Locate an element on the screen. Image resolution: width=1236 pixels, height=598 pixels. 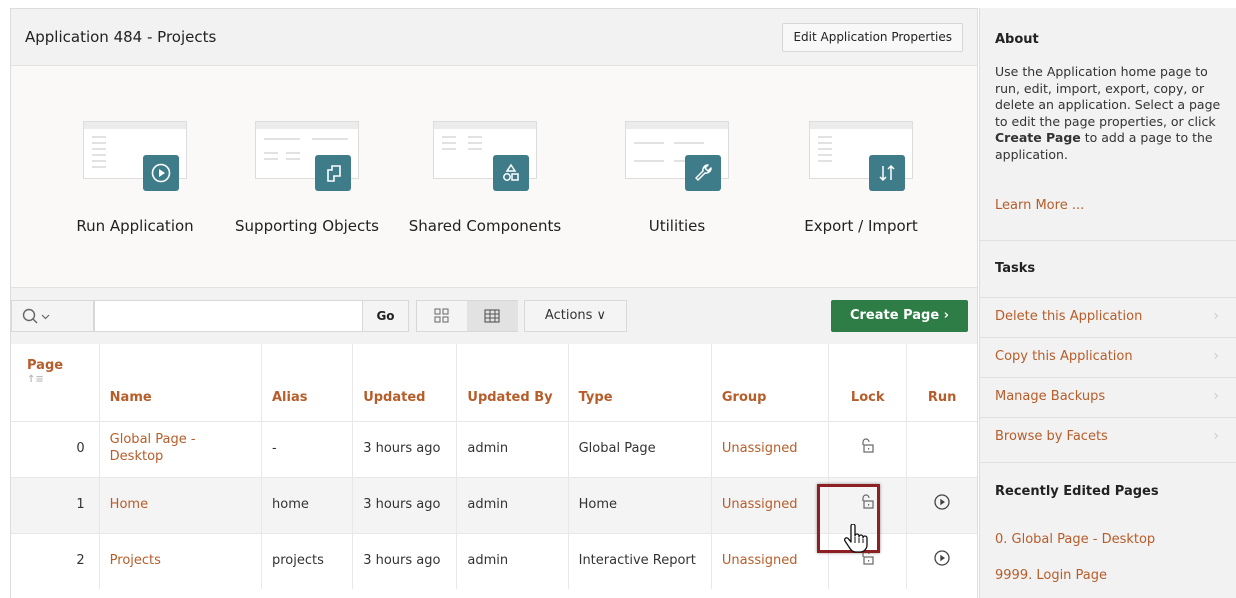
report-view-button is located at coordinates (492, 316).